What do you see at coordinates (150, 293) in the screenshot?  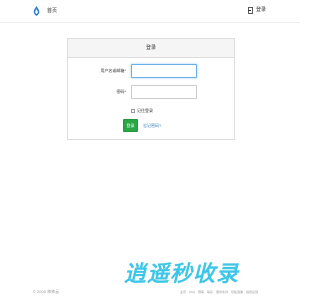 I see `page-footer: © 2005 帅帅云 主页 FAQ 博客 联系 服务条款 隐私政策 提供反馈` at bounding box center [150, 293].